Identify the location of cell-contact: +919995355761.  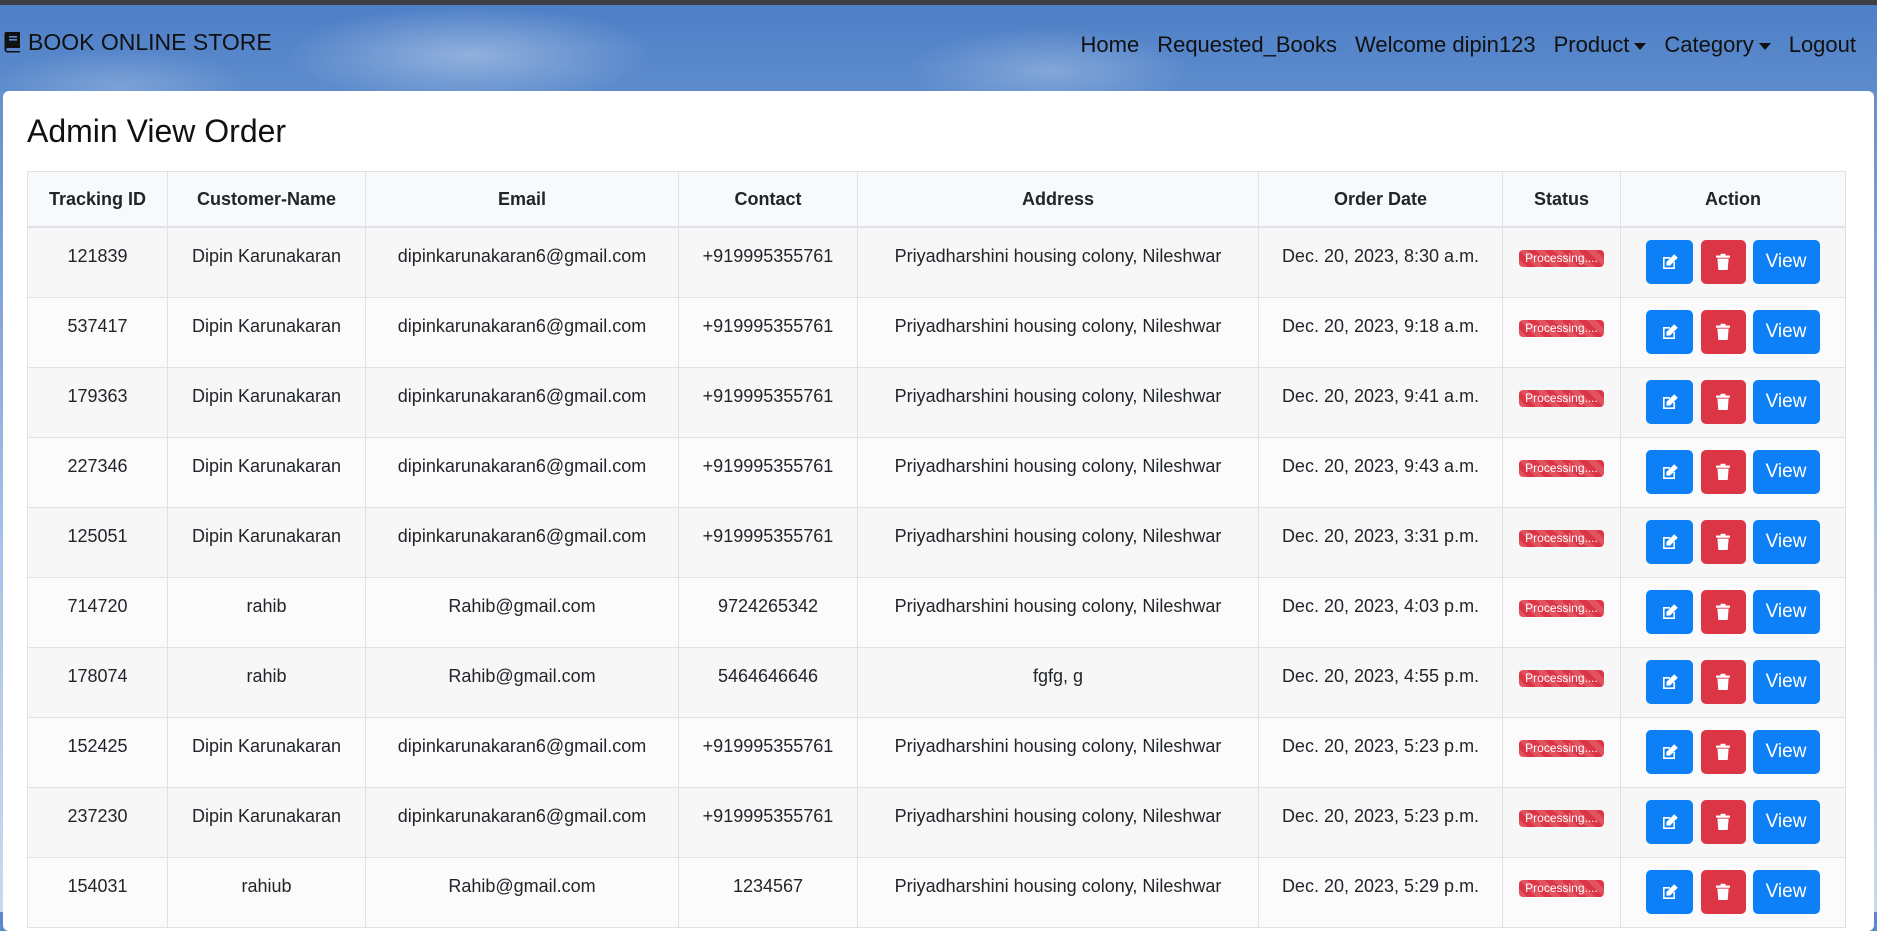
(768, 752).